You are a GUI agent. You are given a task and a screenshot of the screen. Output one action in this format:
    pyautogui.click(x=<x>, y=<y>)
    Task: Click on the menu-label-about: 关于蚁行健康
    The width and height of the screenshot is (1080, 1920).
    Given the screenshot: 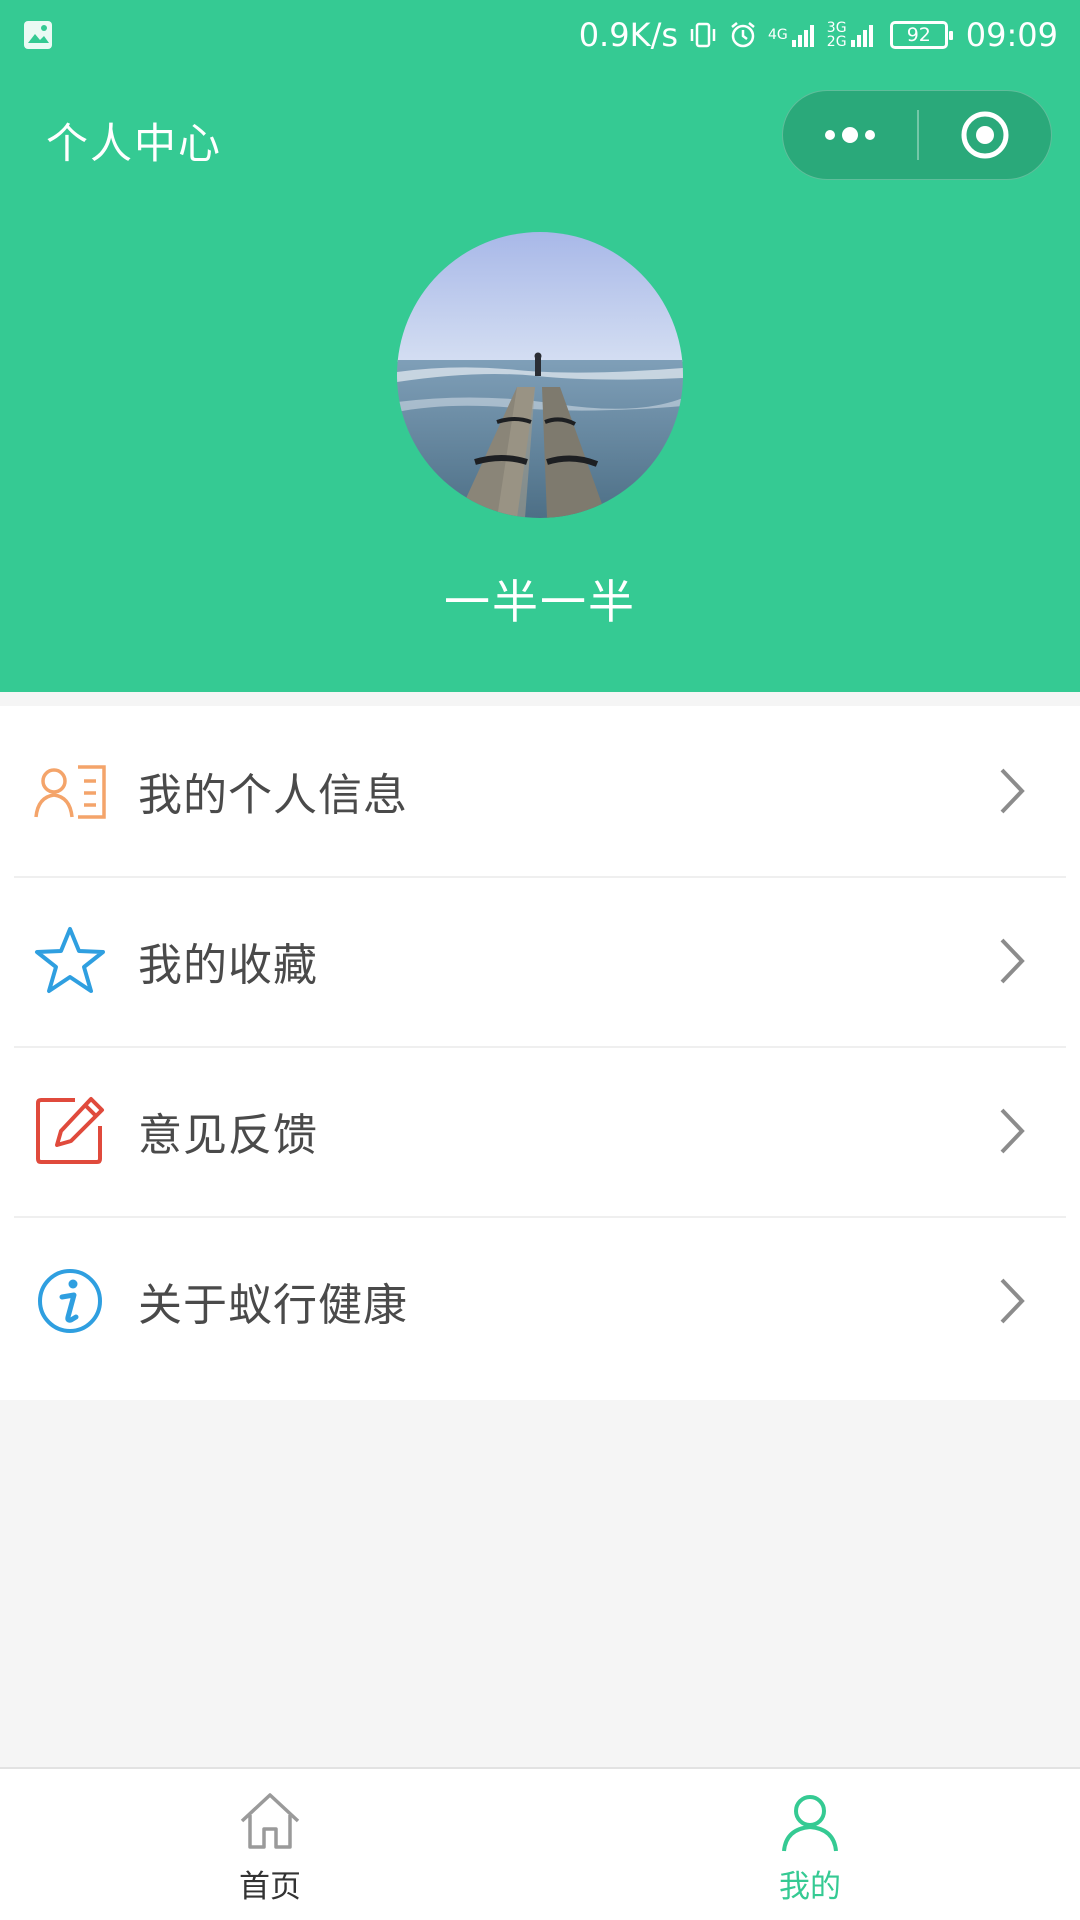 What is the action you would take?
    pyautogui.click(x=273, y=1305)
    